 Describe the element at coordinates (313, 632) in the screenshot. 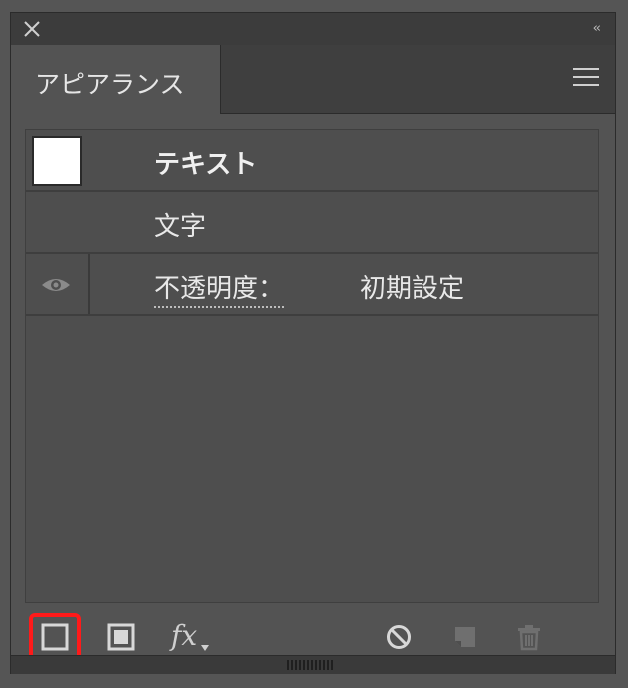

I see `panel-toolbar: fx` at that location.